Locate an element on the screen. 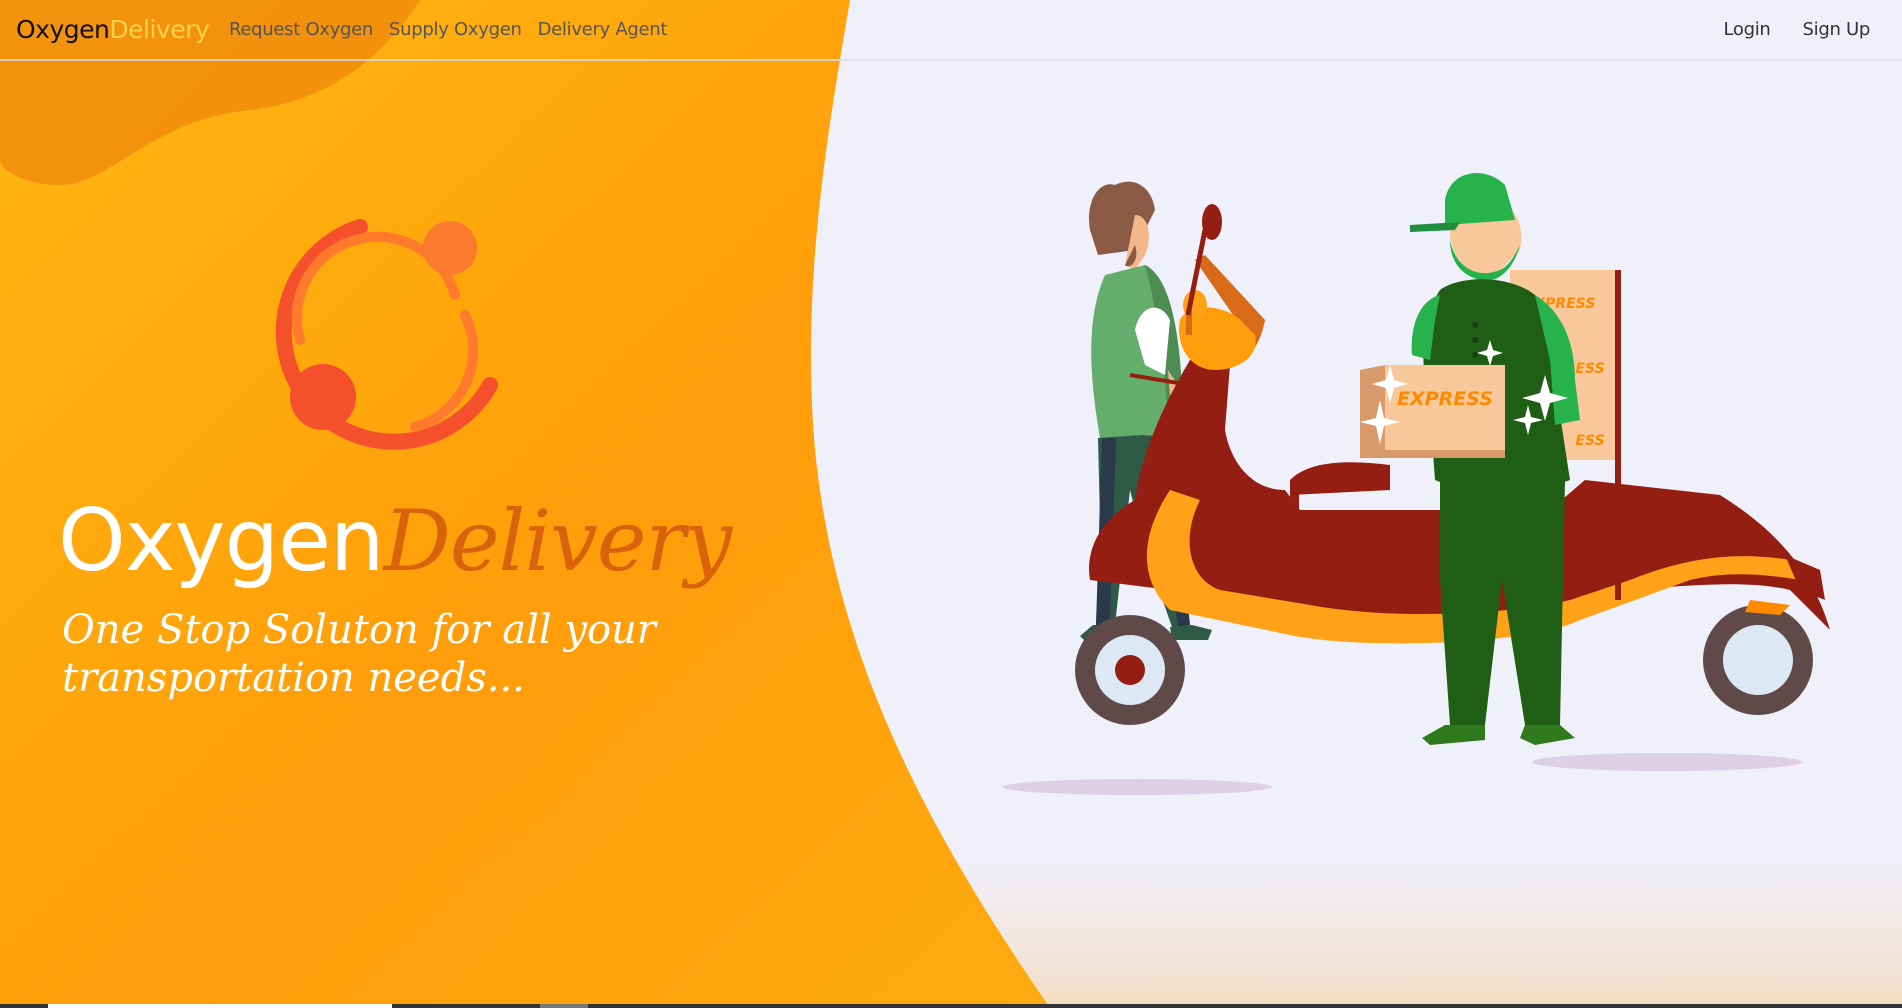 This screenshot has width=1902, height=1008. signup-link: Sign Up is located at coordinates (1837, 29).